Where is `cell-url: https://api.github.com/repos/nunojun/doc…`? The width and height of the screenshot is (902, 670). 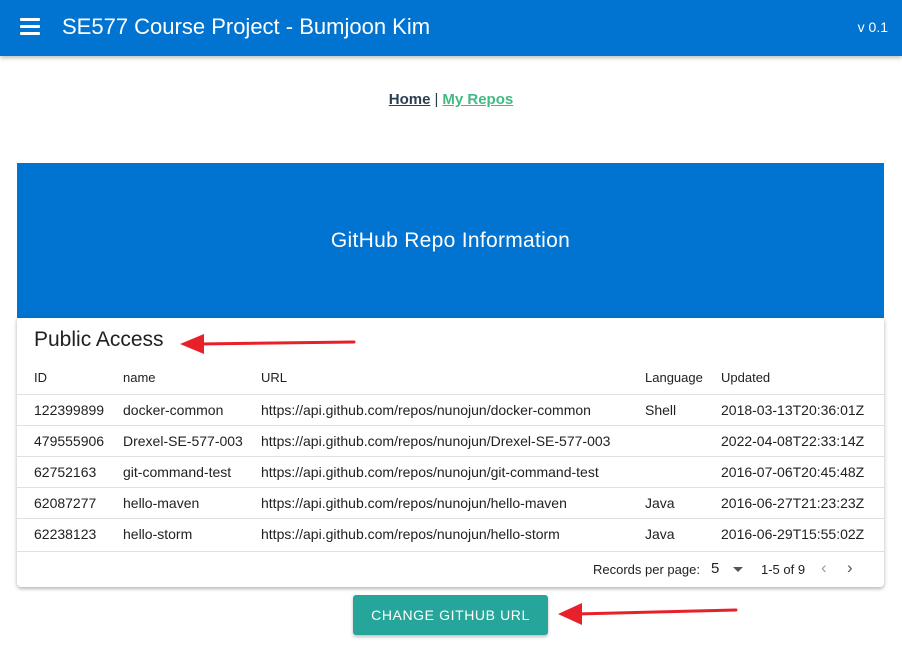 cell-url: https://api.github.com/repos/nunojun/doc… is located at coordinates (453, 409).